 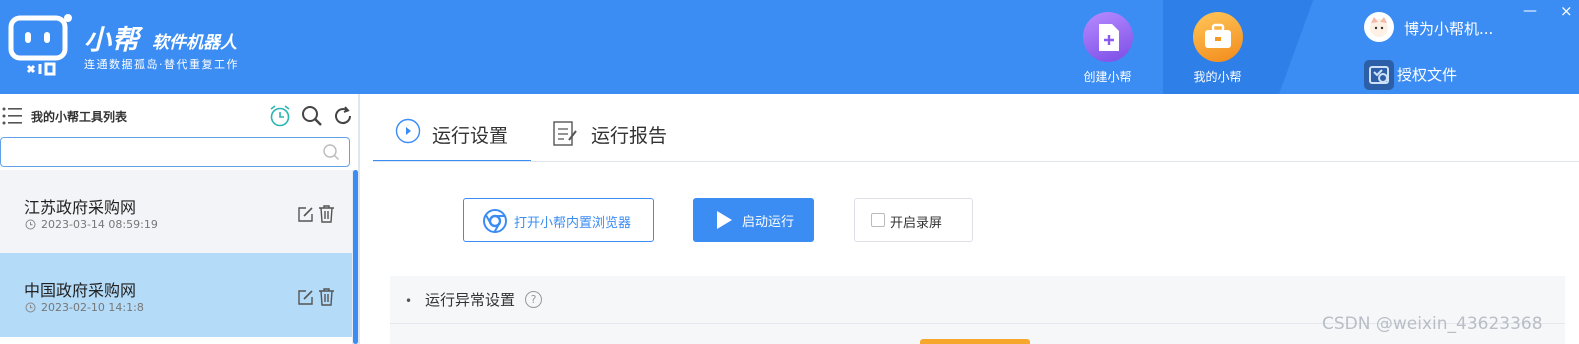 I want to click on brand-title: 小帮, so click(x=112, y=40).